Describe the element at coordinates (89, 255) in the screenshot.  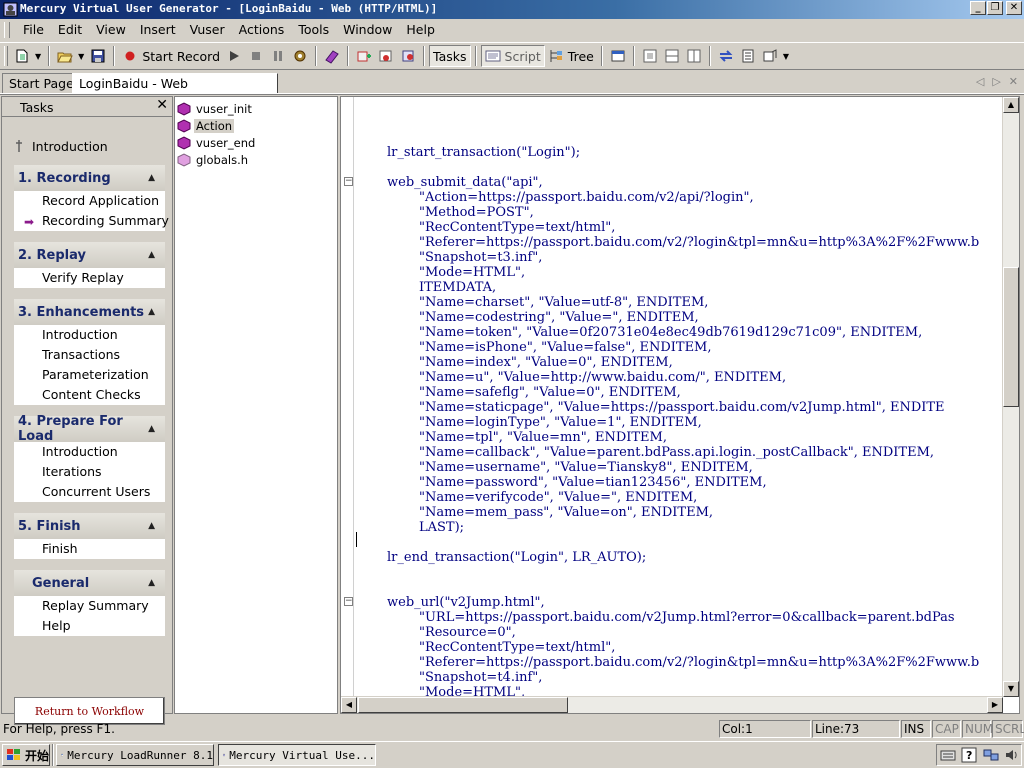
I see `task-group-header: 2. Replay ▲` at that location.